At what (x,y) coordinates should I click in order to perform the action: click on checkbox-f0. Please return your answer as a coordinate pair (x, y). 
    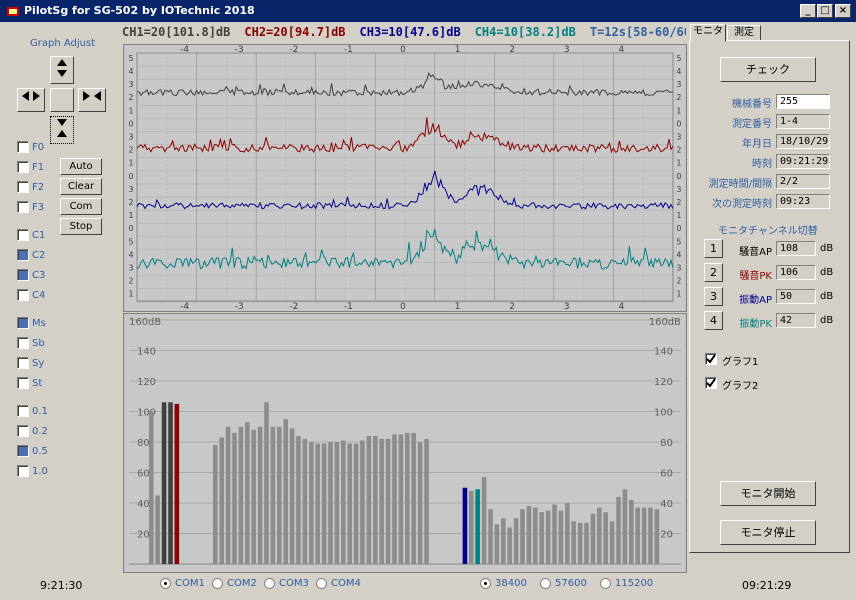
    Looking at the image, I should click on (23, 147).